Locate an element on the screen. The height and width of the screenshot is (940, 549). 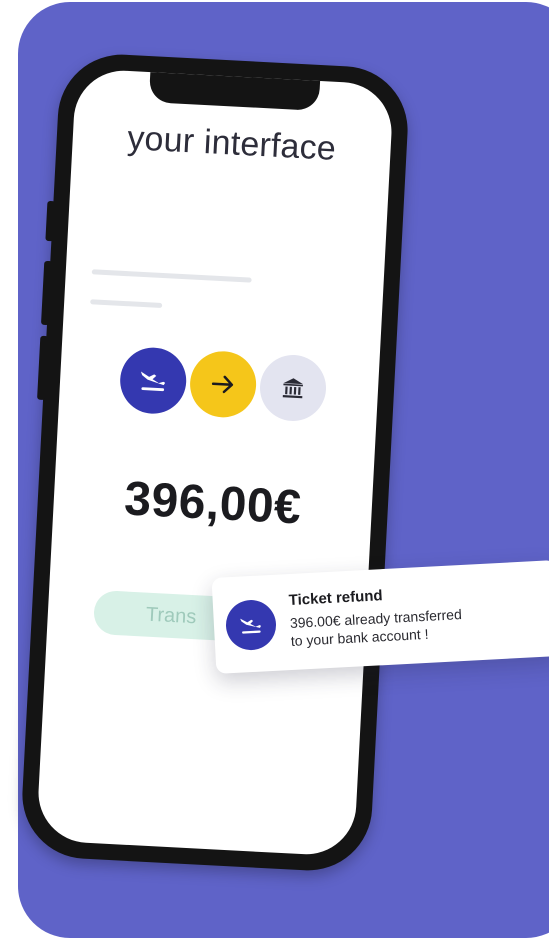
arrow-right-icon is located at coordinates (222, 384).